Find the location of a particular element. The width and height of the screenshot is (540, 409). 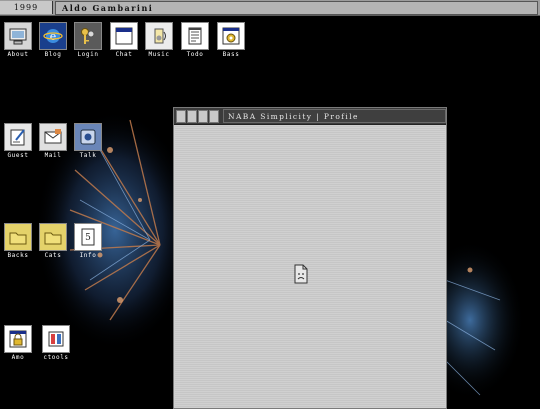

desktop-icon-talk: Talk is located at coordinates (88, 141).